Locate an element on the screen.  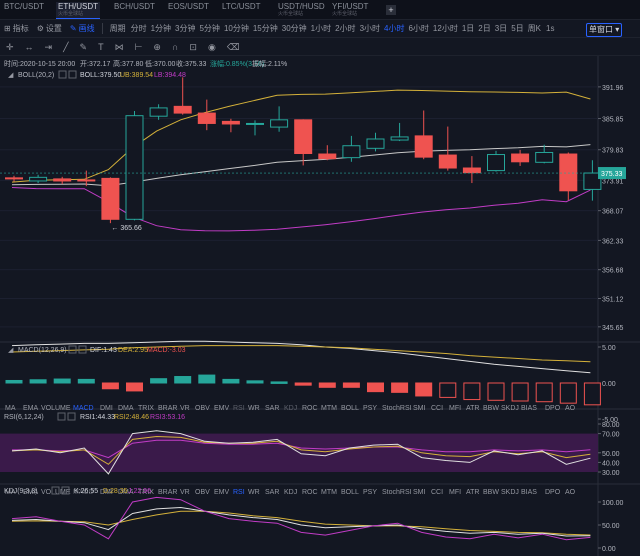
period-5日: 5日 is located at coordinates (517, 29).